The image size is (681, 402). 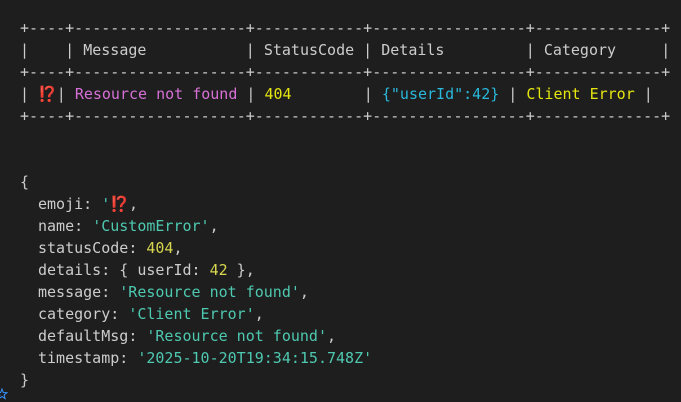 I want to click on object-field-category: category: 'Client Error',, so click(x=151, y=314).